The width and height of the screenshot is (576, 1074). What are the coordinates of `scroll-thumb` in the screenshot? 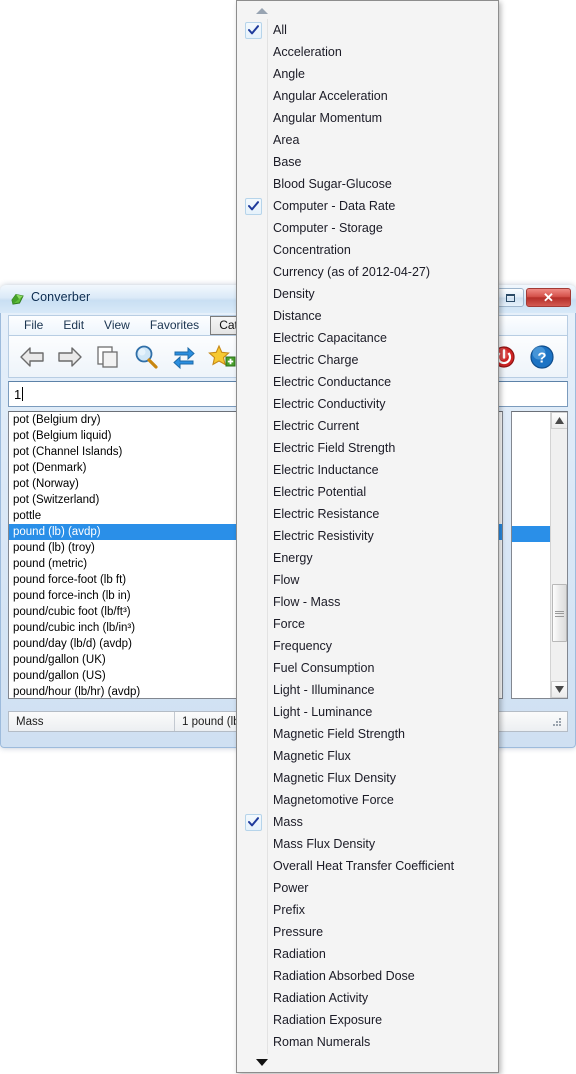 It's located at (559, 613).